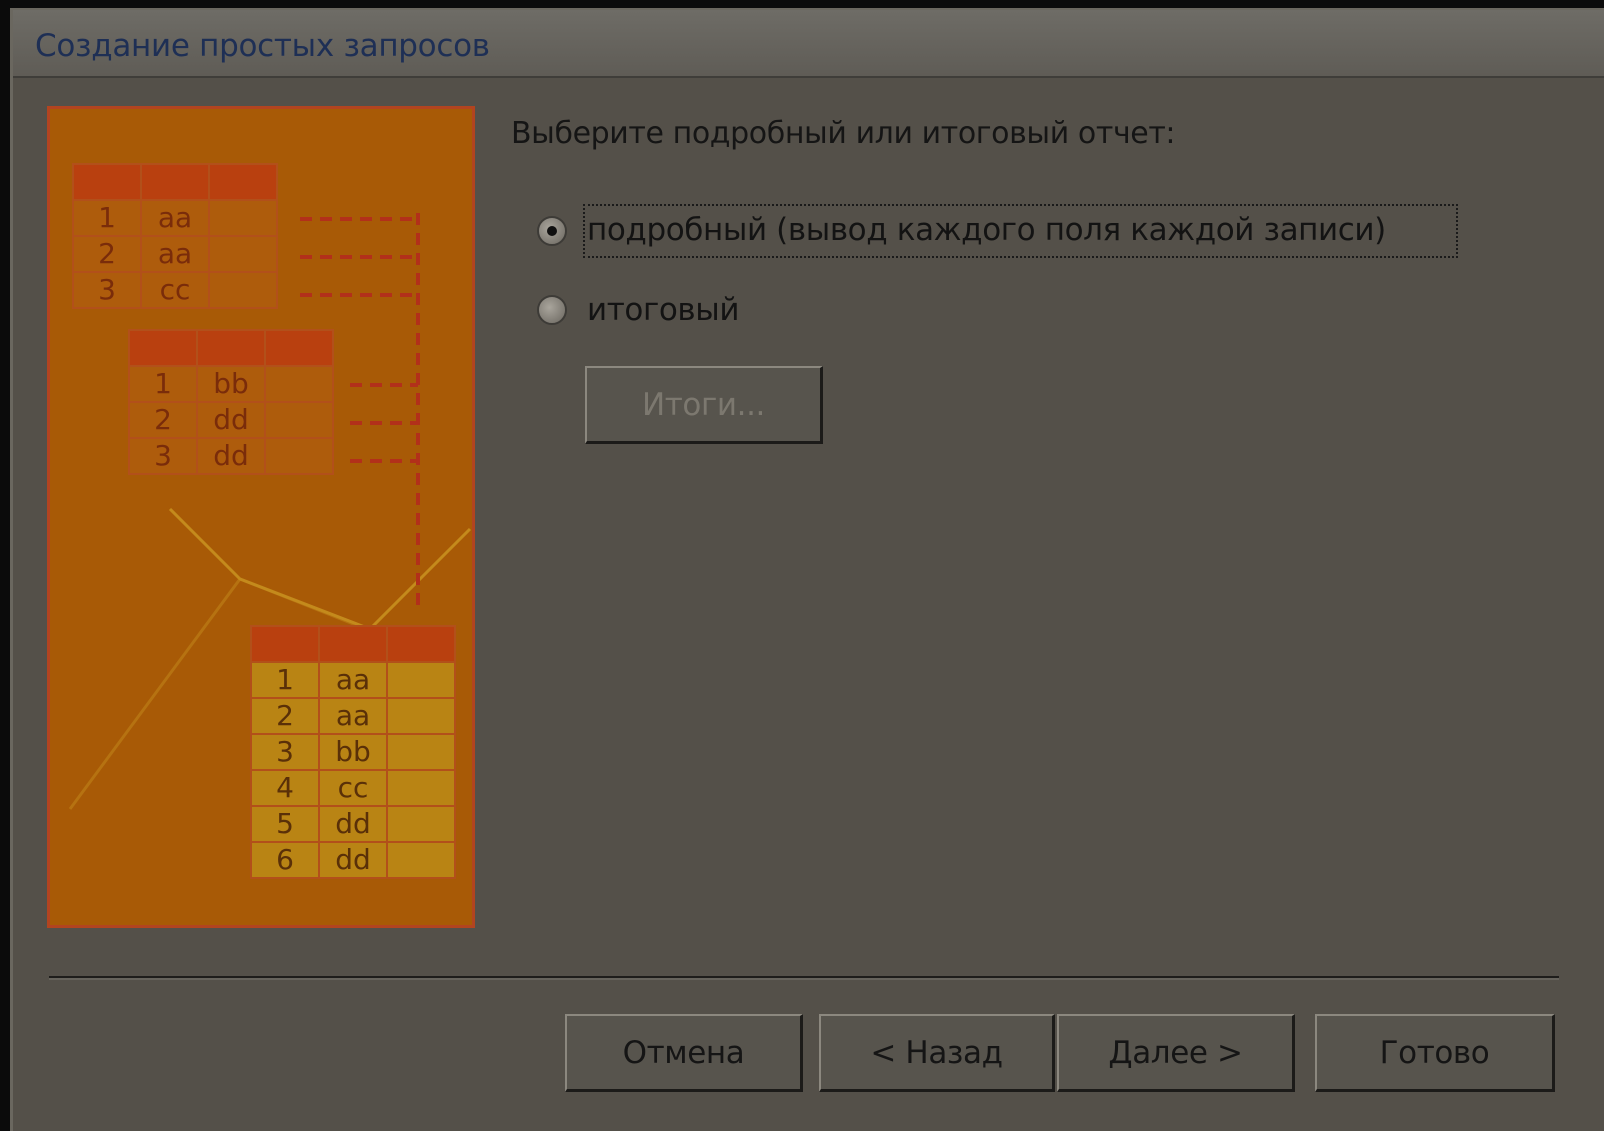 The width and height of the screenshot is (1604, 1131). I want to click on cancel-button: Отмена, so click(684, 1053).